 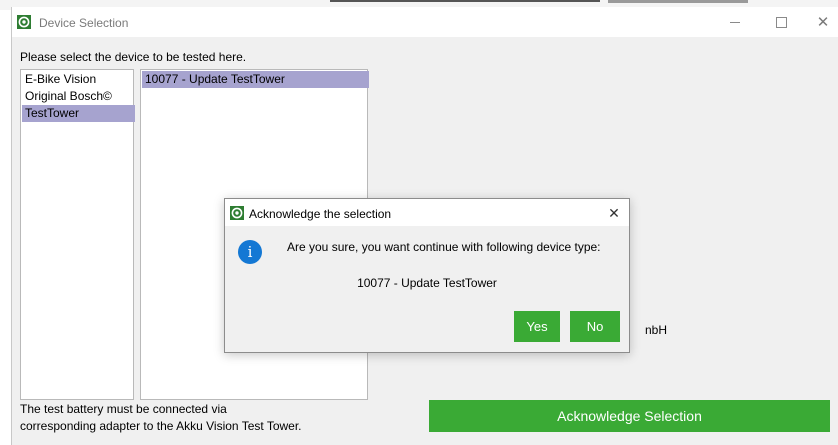 What do you see at coordinates (320, 214) in the screenshot?
I see `dialog-title: Acknowledge the selection` at bounding box center [320, 214].